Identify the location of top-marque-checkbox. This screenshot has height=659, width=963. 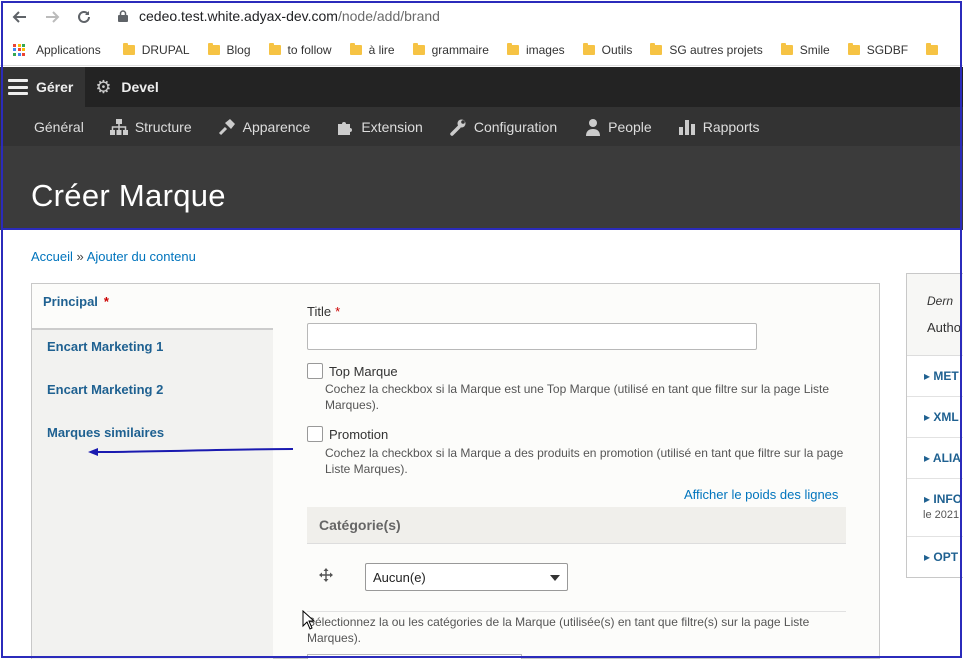
(315, 371).